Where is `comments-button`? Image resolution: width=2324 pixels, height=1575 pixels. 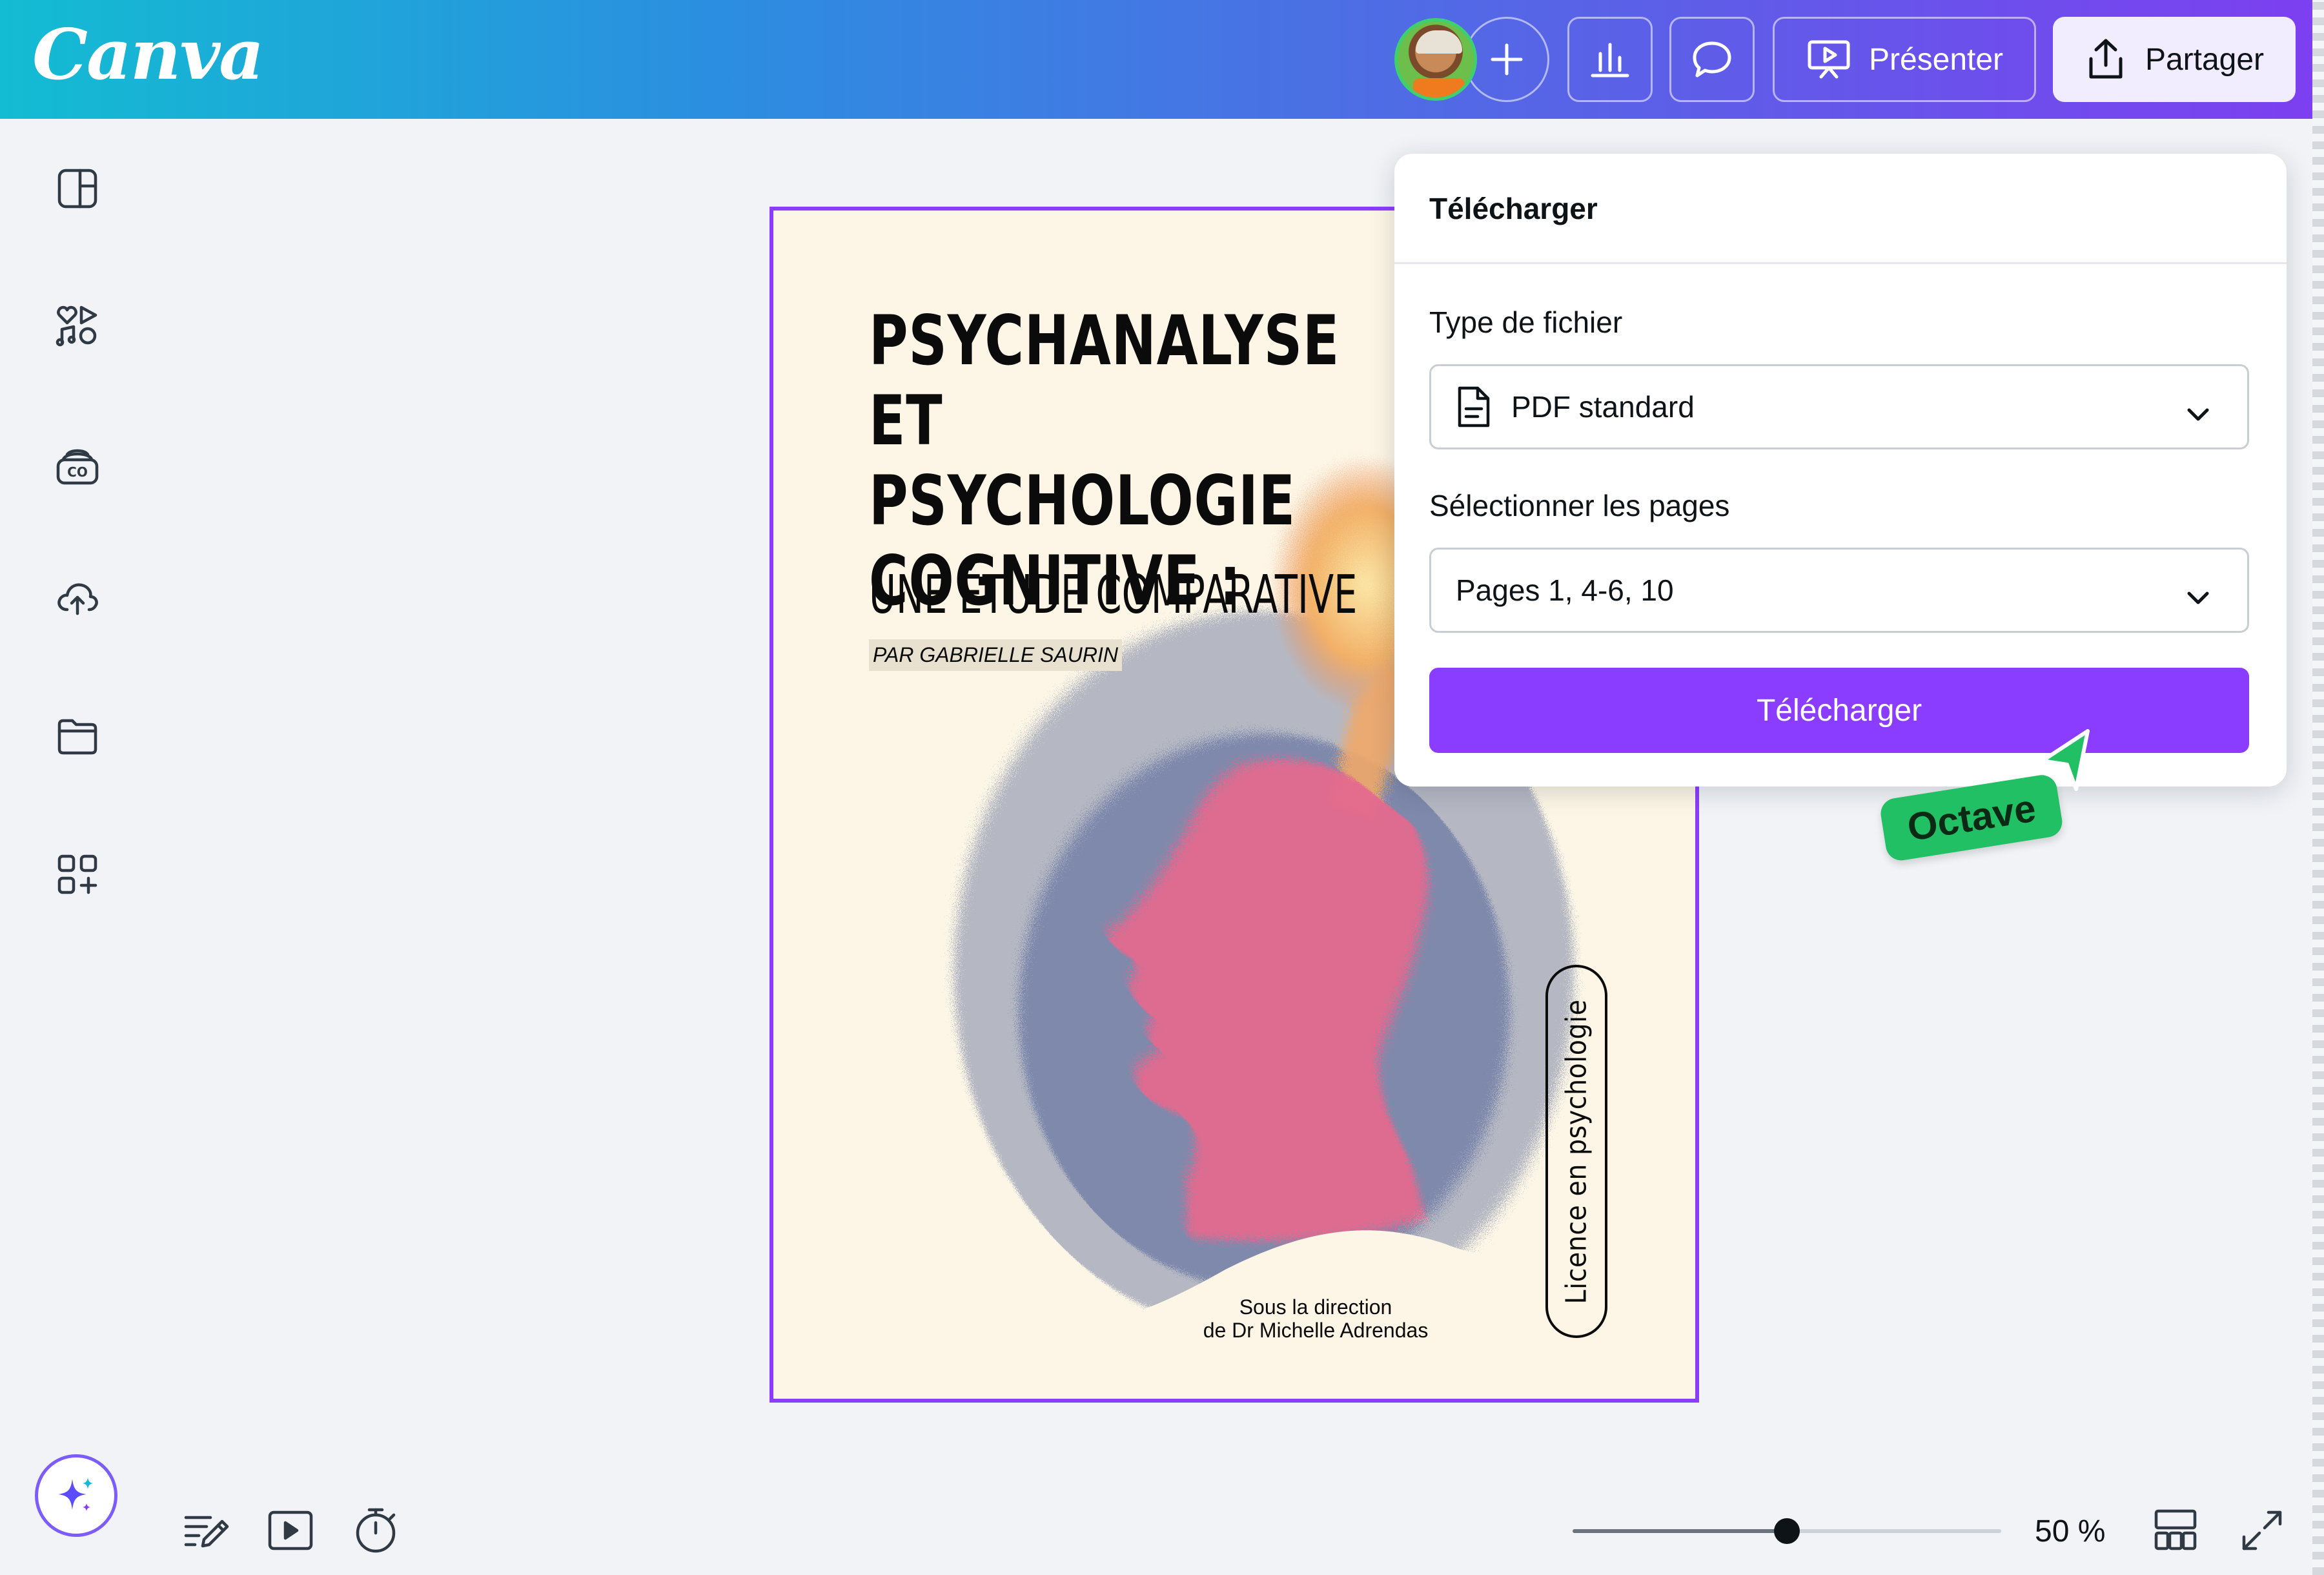
comments-button is located at coordinates (1712, 59).